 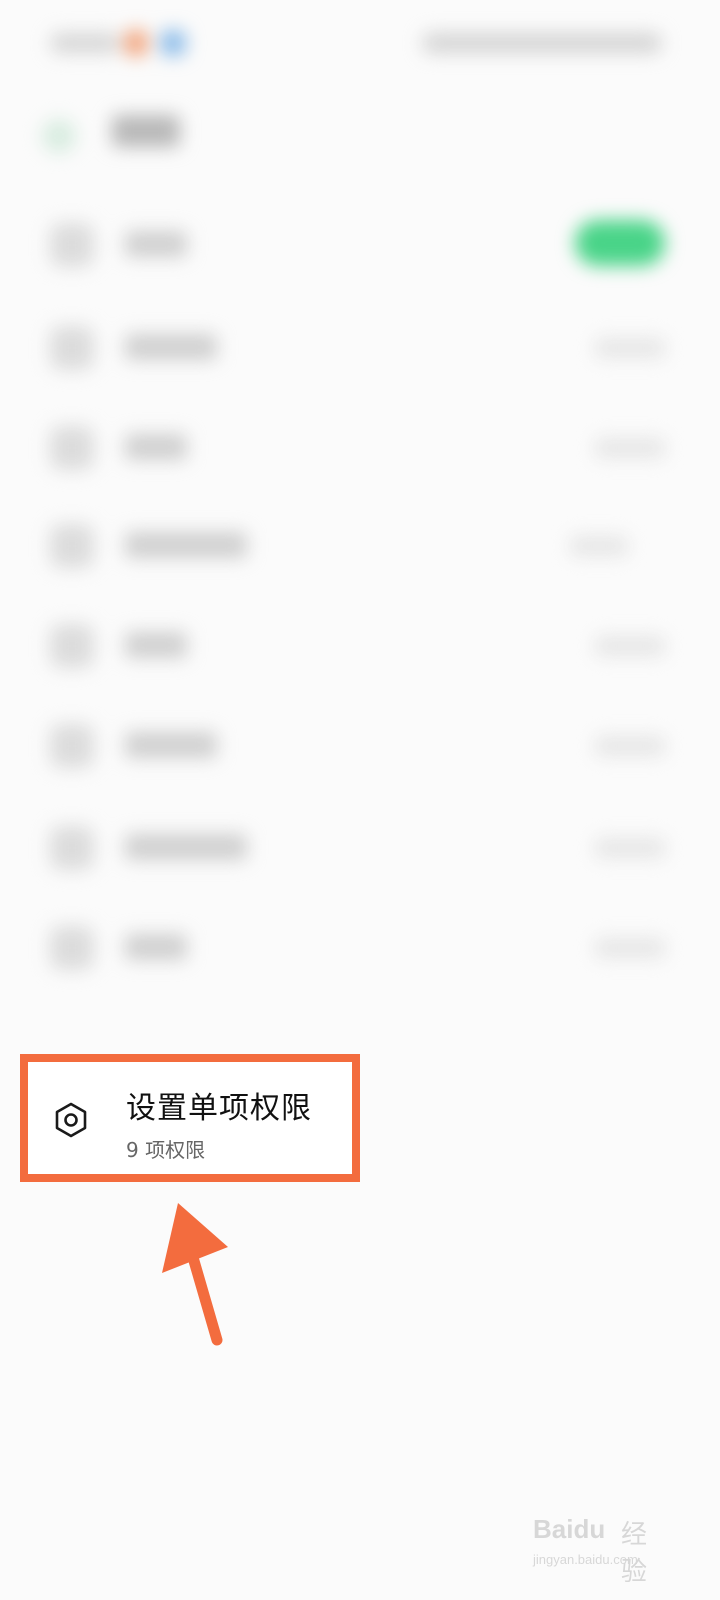 What do you see at coordinates (219, 1108) in the screenshot?
I see `single-permission-title: 设置单项权限` at bounding box center [219, 1108].